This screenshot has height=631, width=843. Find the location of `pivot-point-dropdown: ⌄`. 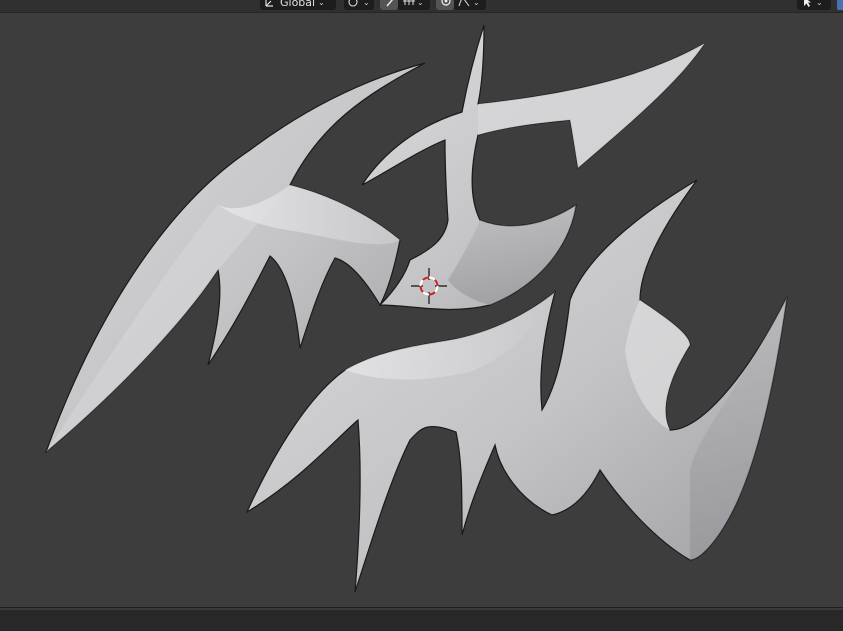

pivot-point-dropdown: ⌄ is located at coordinates (359, 5).